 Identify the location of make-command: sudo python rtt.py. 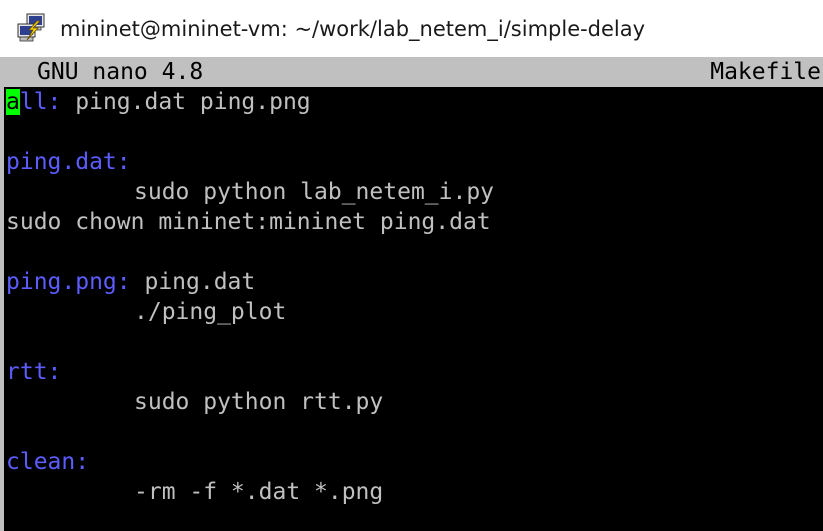
(259, 402).